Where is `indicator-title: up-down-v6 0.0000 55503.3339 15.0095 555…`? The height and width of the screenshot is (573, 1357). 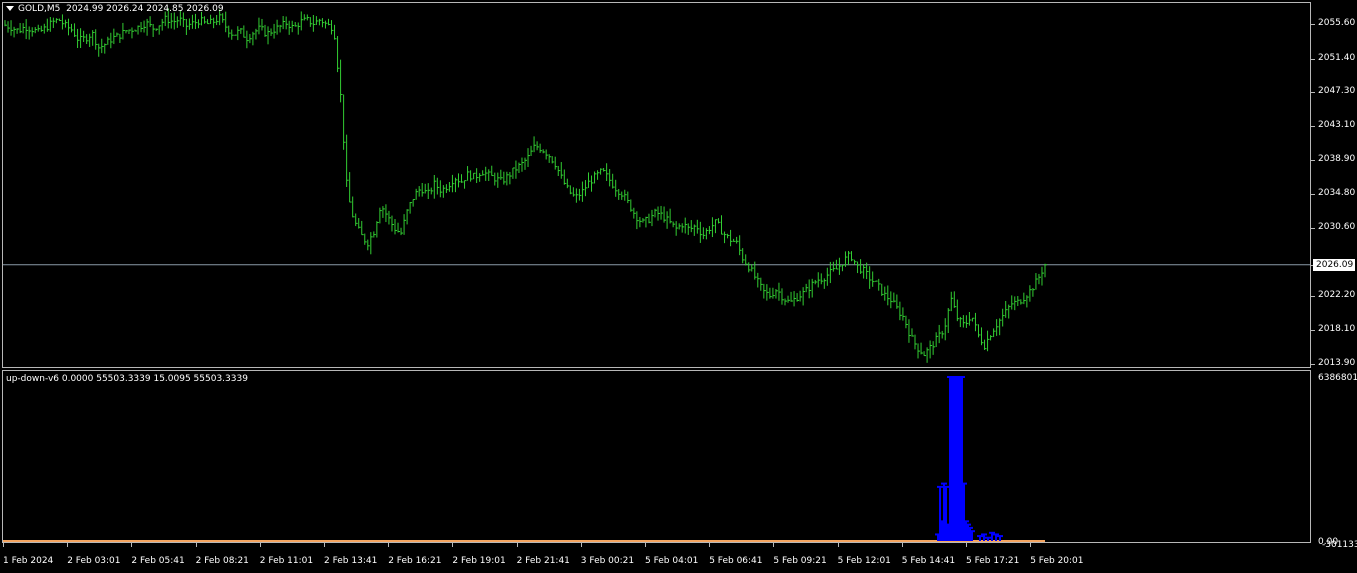
indicator-title: up-down-v6 0.0000 55503.3339 15.0095 555… is located at coordinates (127, 379).